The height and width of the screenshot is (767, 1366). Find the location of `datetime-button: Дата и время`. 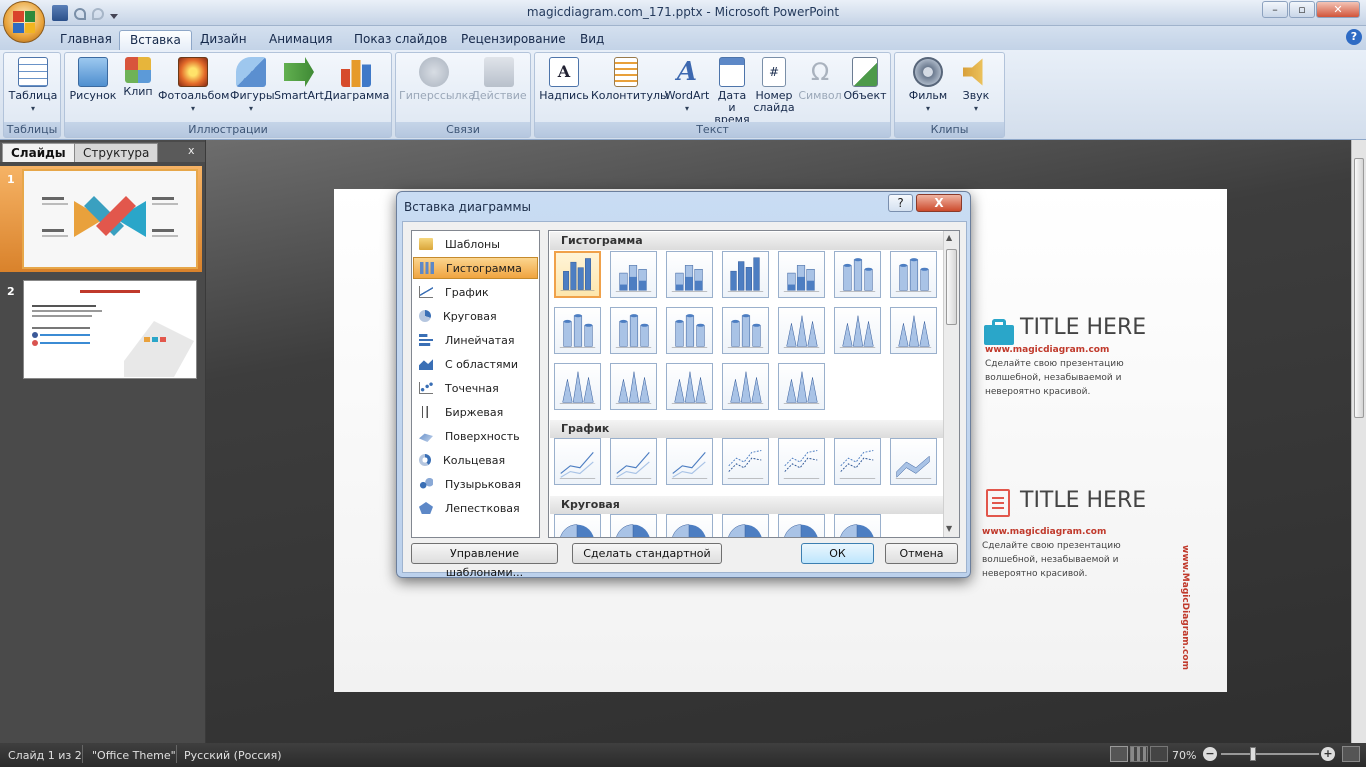

datetime-button: Дата и время is located at coordinates (732, 91).